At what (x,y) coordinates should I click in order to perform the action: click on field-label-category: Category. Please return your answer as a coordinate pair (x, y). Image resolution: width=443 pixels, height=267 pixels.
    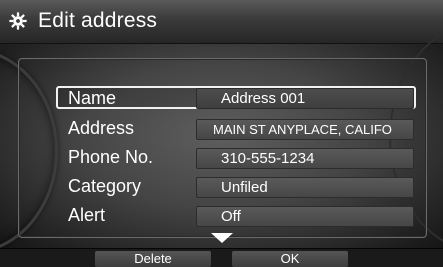
    Looking at the image, I should click on (105, 186).